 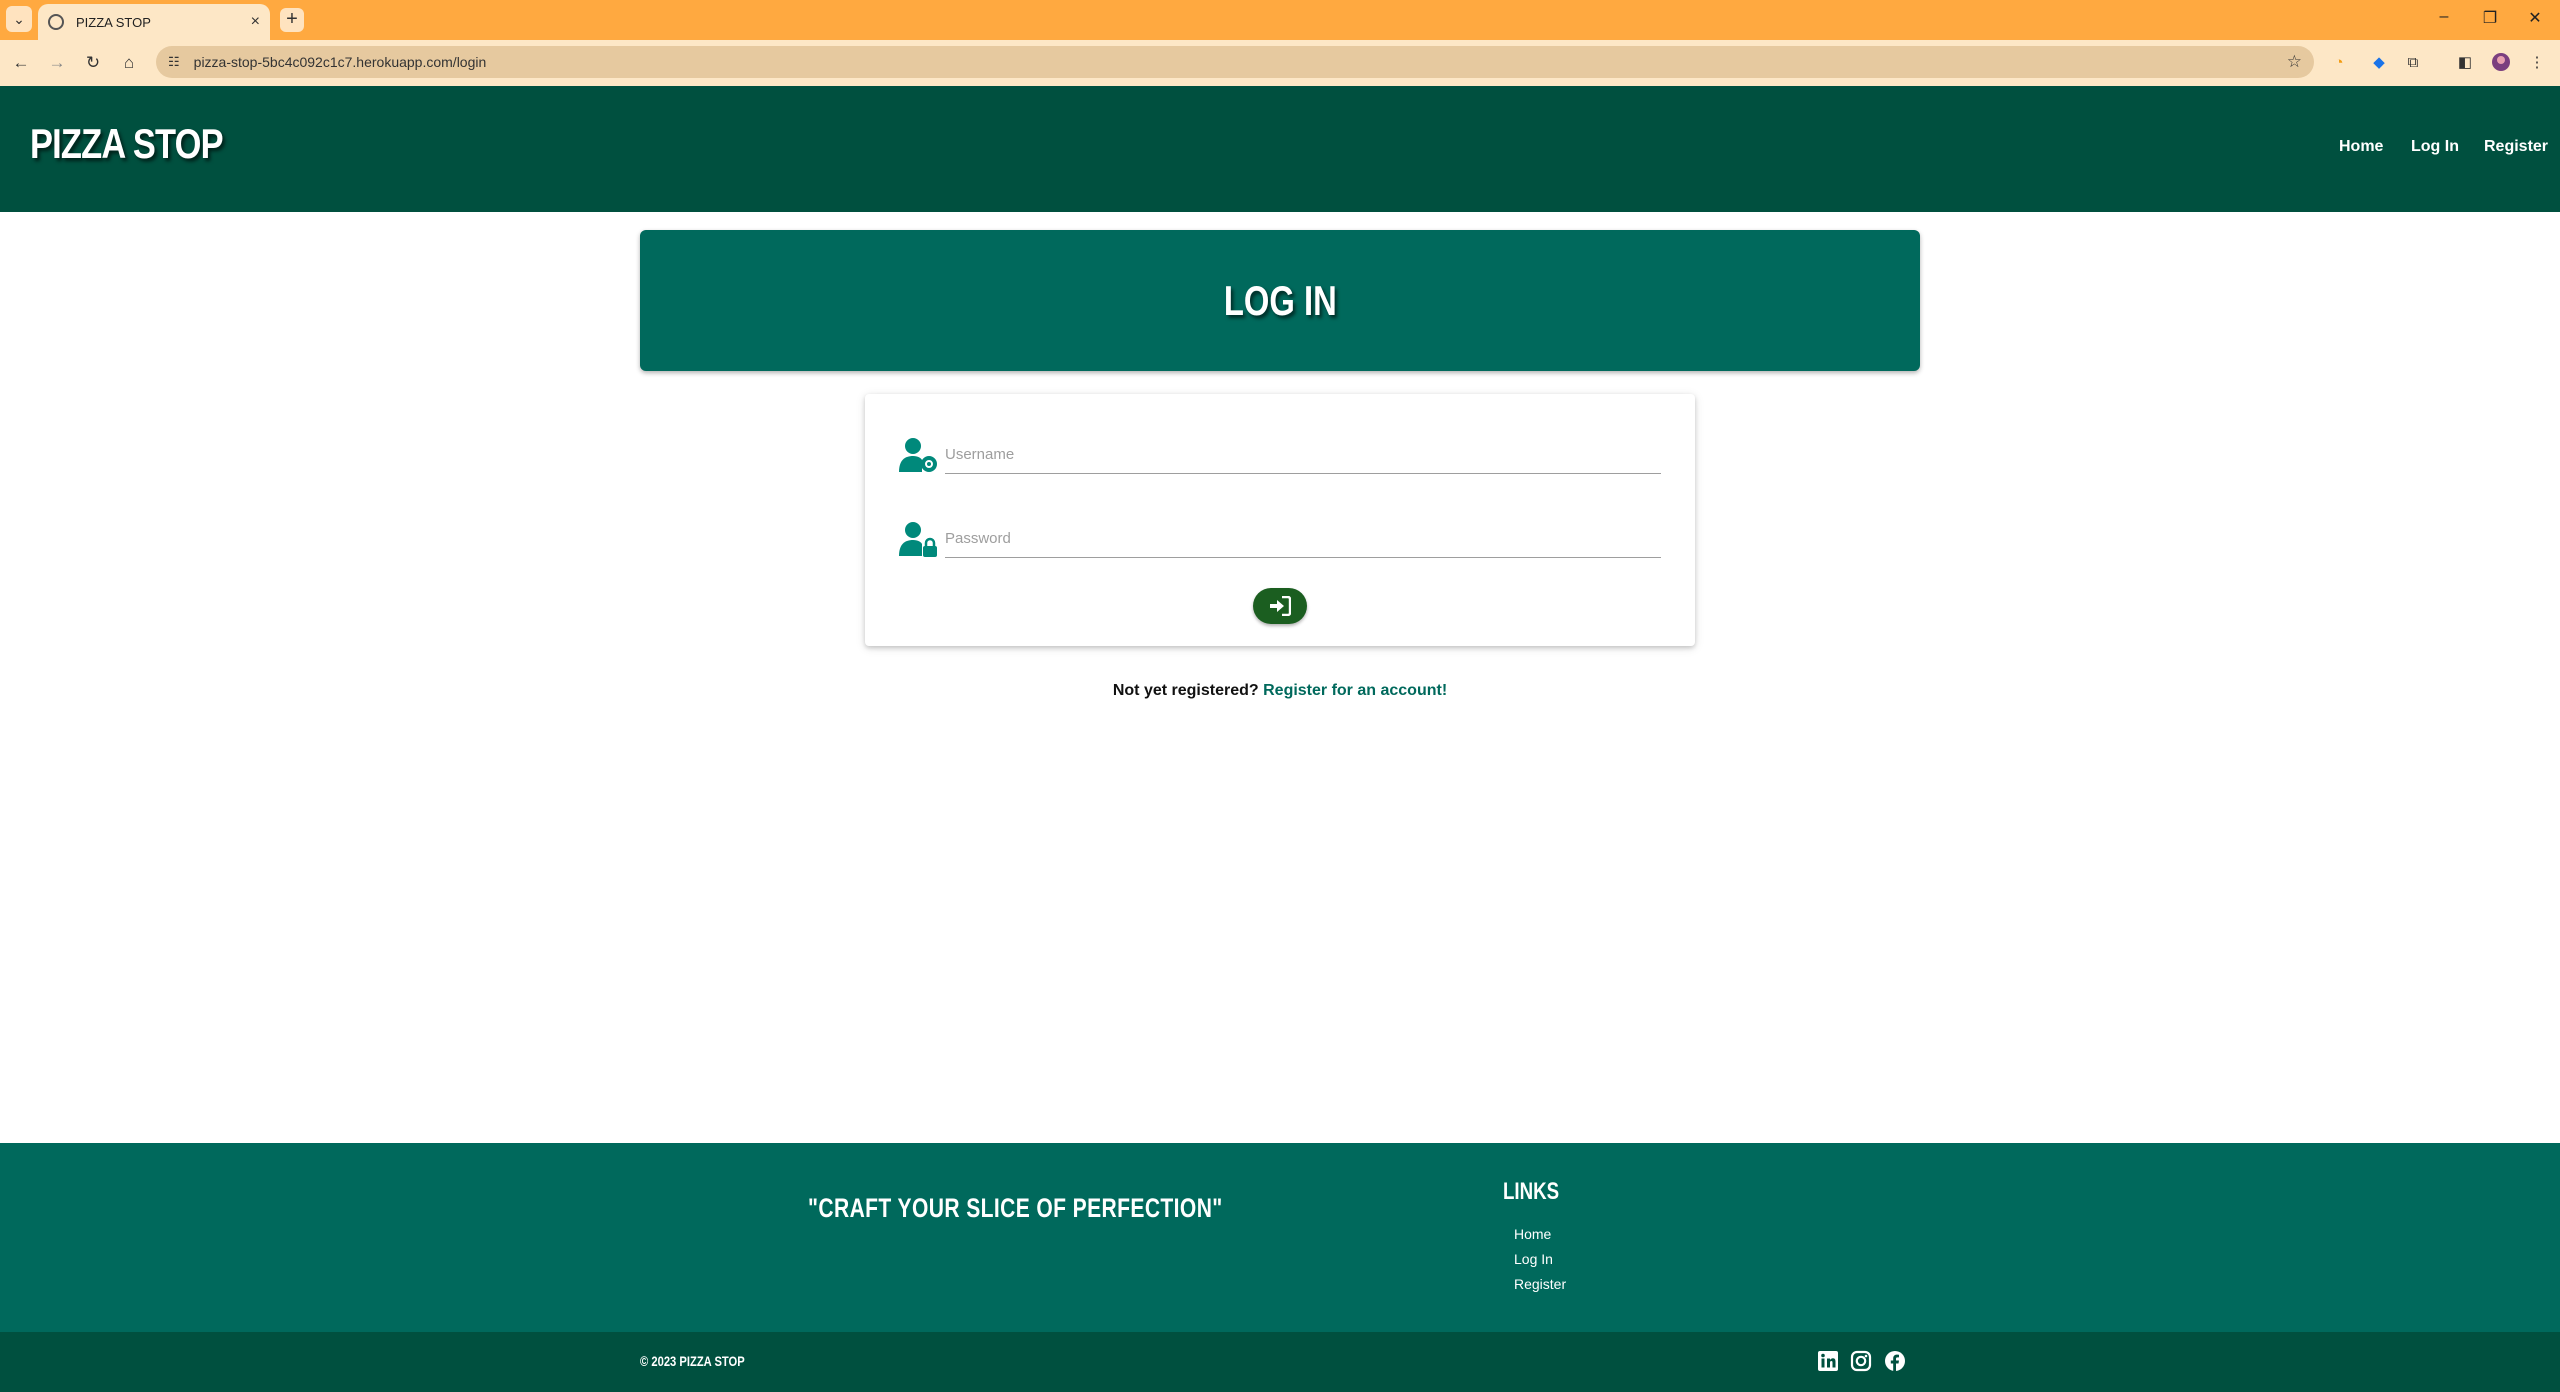 What do you see at coordinates (1355, 690) in the screenshot?
I see `register-link: Register for an account!` at bounding box center [1355, 690].